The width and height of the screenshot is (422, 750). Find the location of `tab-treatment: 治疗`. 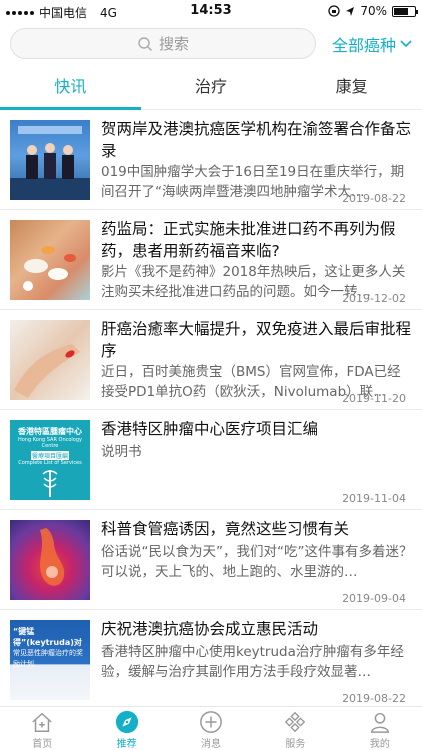

tab-treatment: 治疗 is located at coordinates (211, 87).